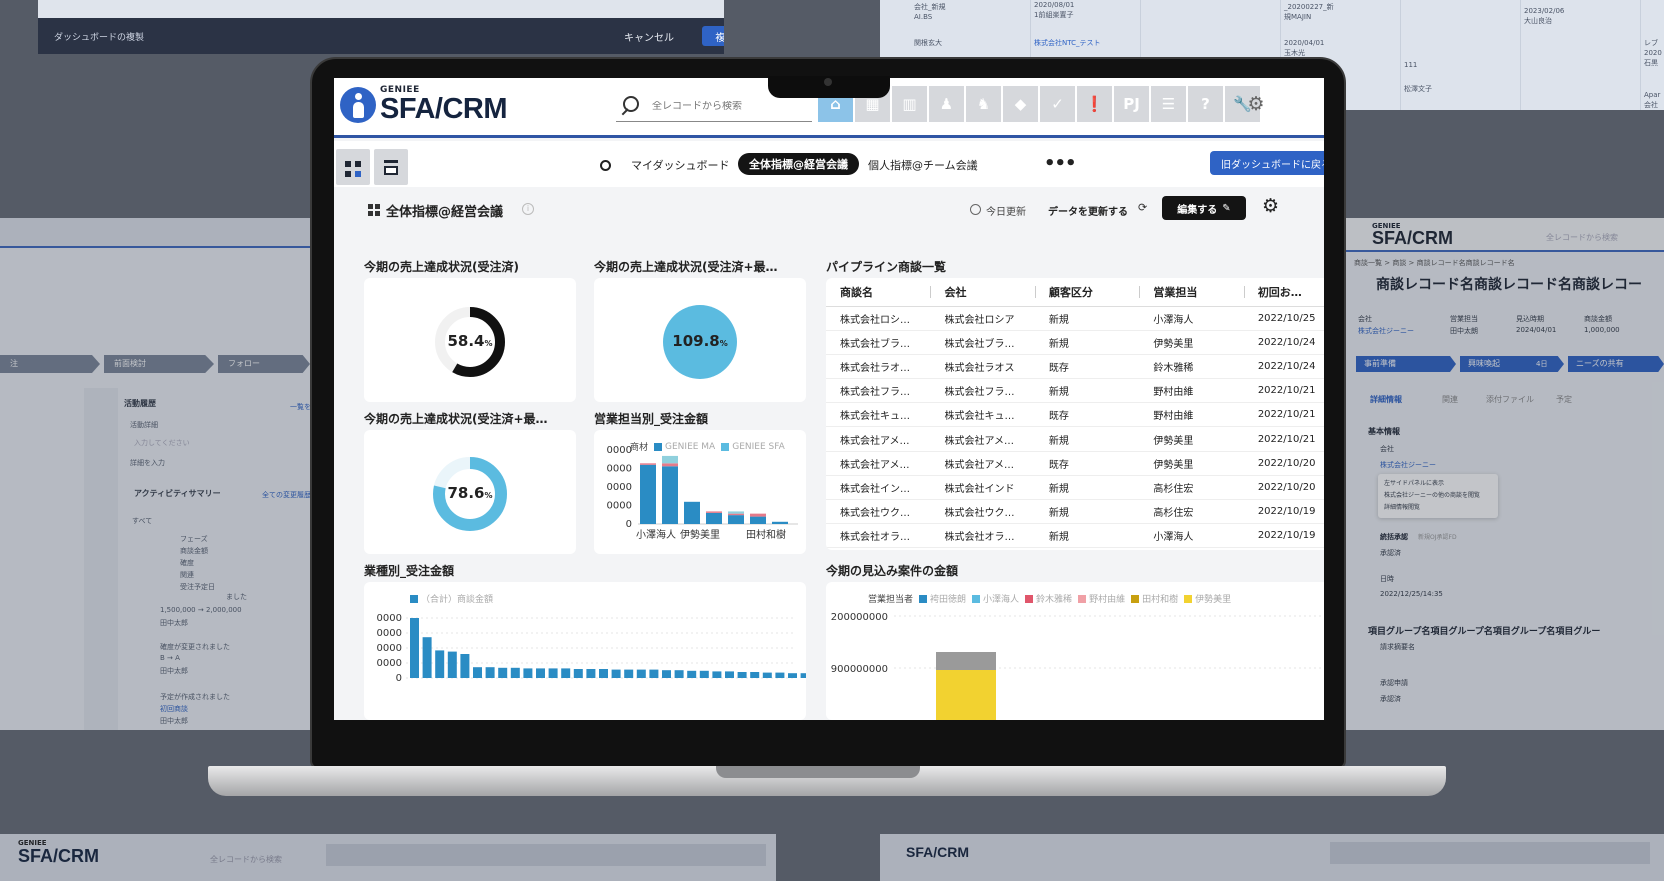 The height and width of the screenshot is (881, 1664). What do you see at coordinates (1054, 10) in the screenshot?
I see `bg-cell: 2020/08/01 1前組楽置子` at bounding box center [1054, 10].